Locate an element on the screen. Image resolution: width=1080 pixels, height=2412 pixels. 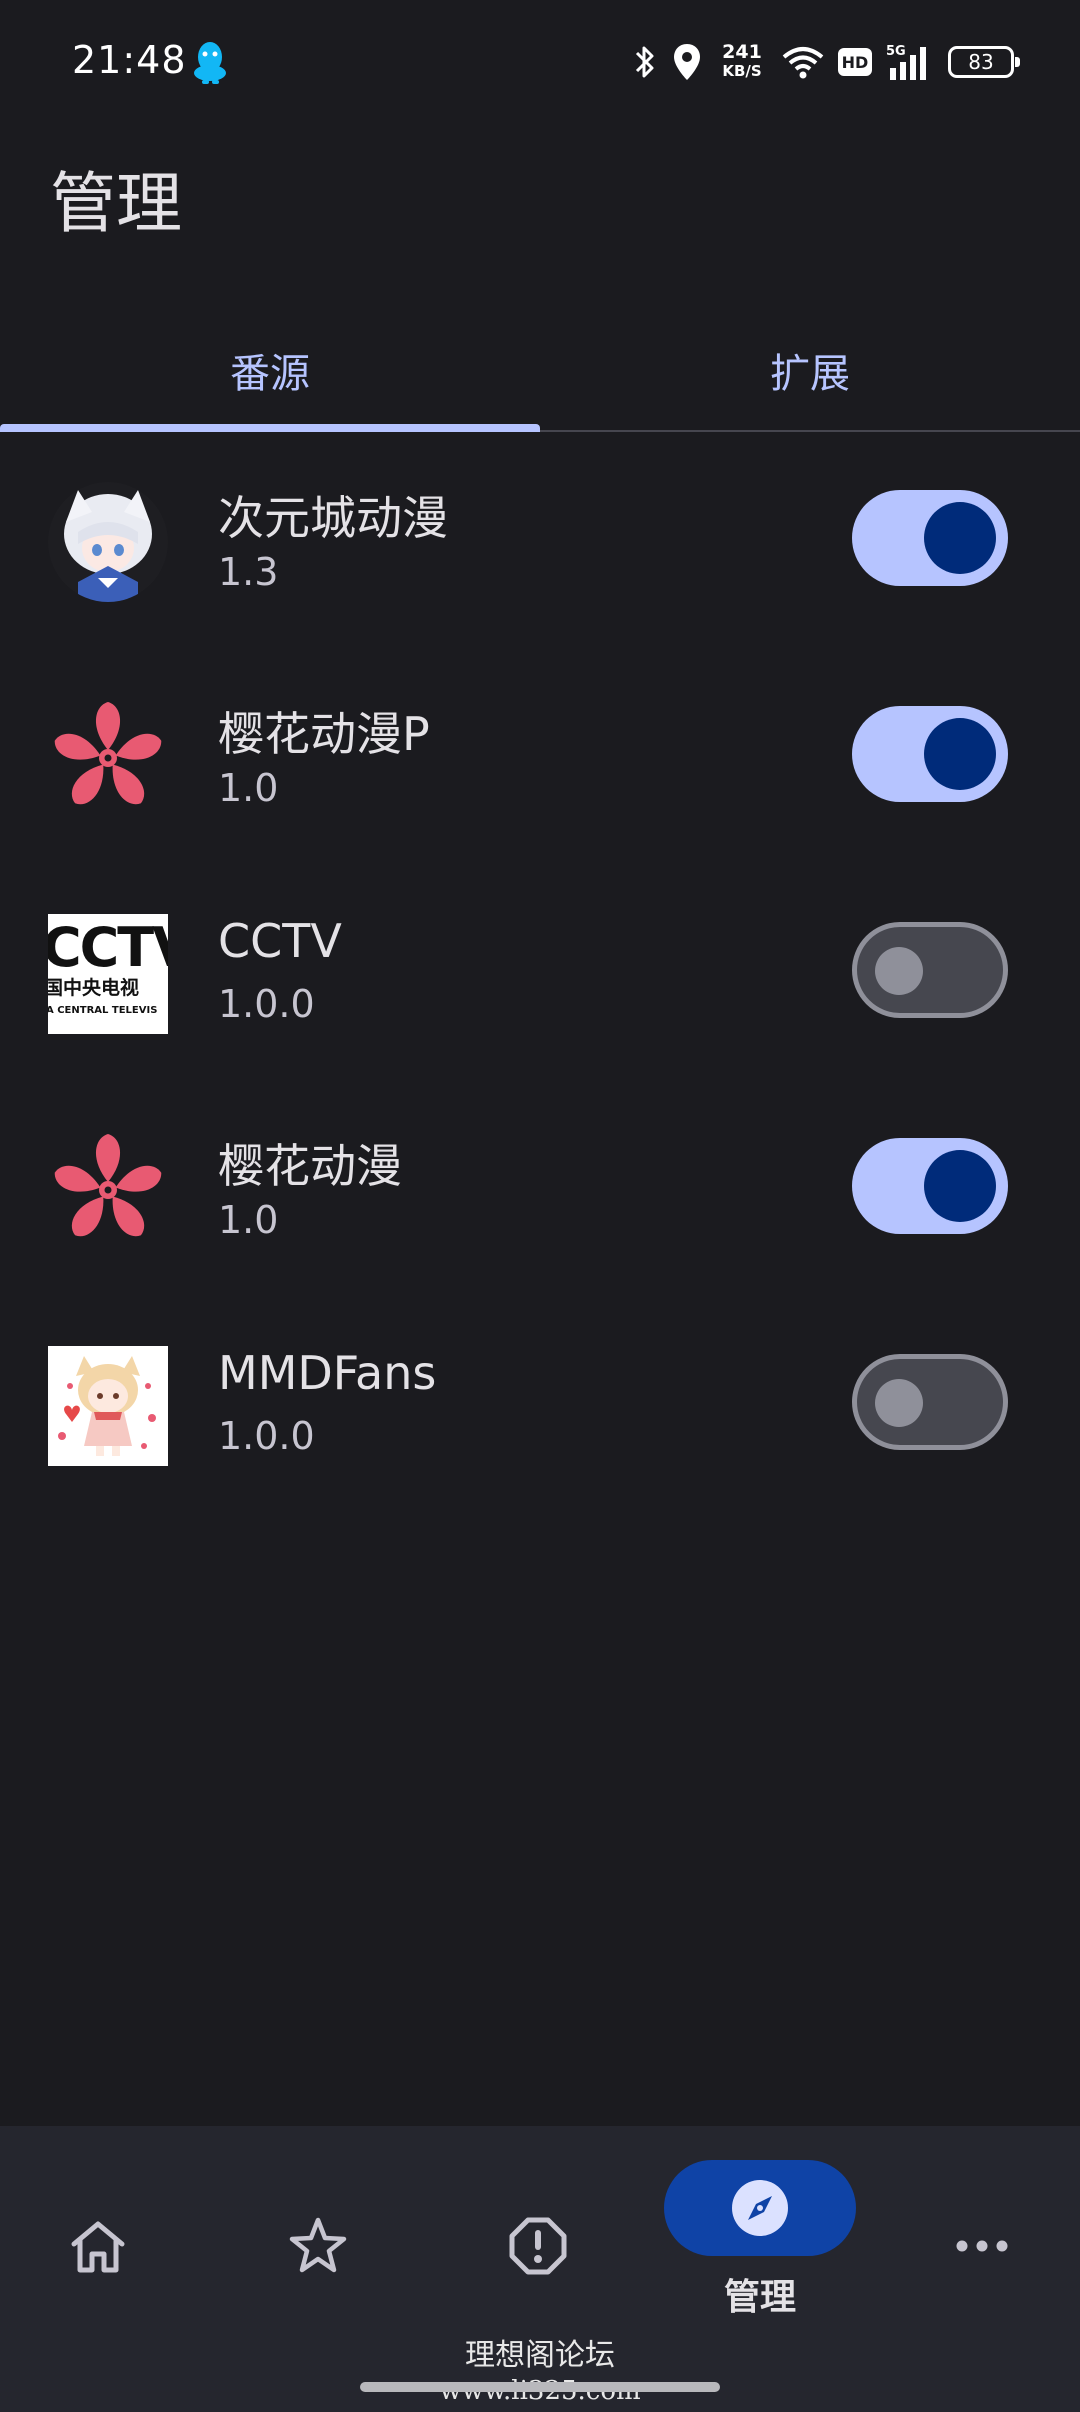
svg-text: 5G is located at coordinates (896, 51).